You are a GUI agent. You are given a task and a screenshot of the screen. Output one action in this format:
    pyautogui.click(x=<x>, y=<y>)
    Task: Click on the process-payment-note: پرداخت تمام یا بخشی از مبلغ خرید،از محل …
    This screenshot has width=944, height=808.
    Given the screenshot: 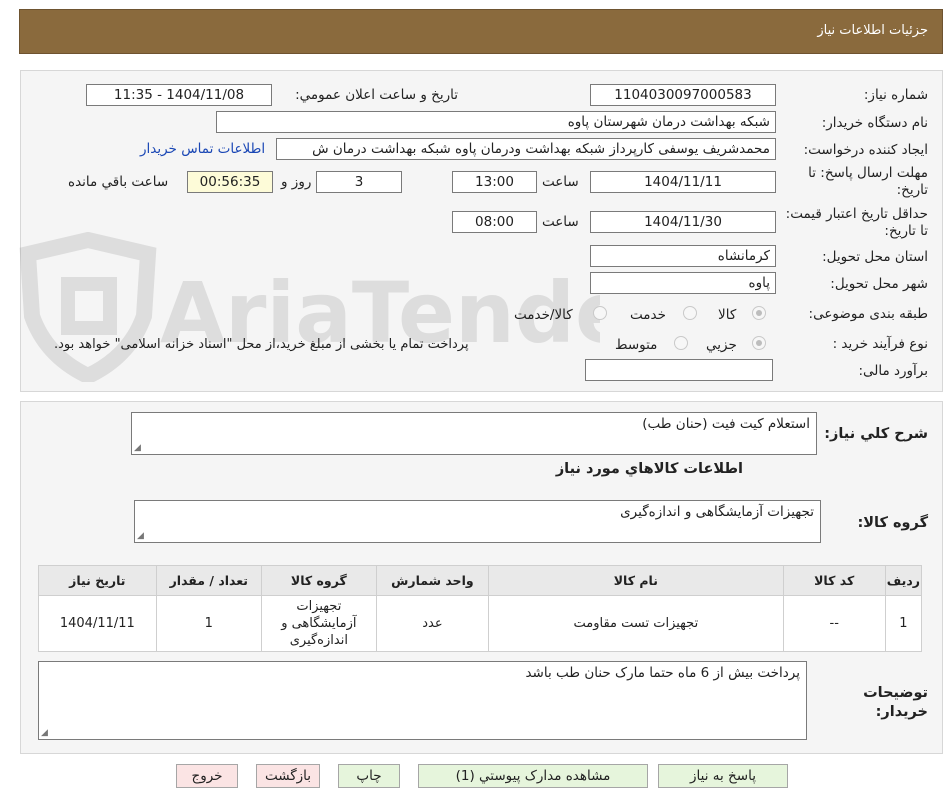 What is the action you would take?
    pyautogui.click(x=261, y=344)
    